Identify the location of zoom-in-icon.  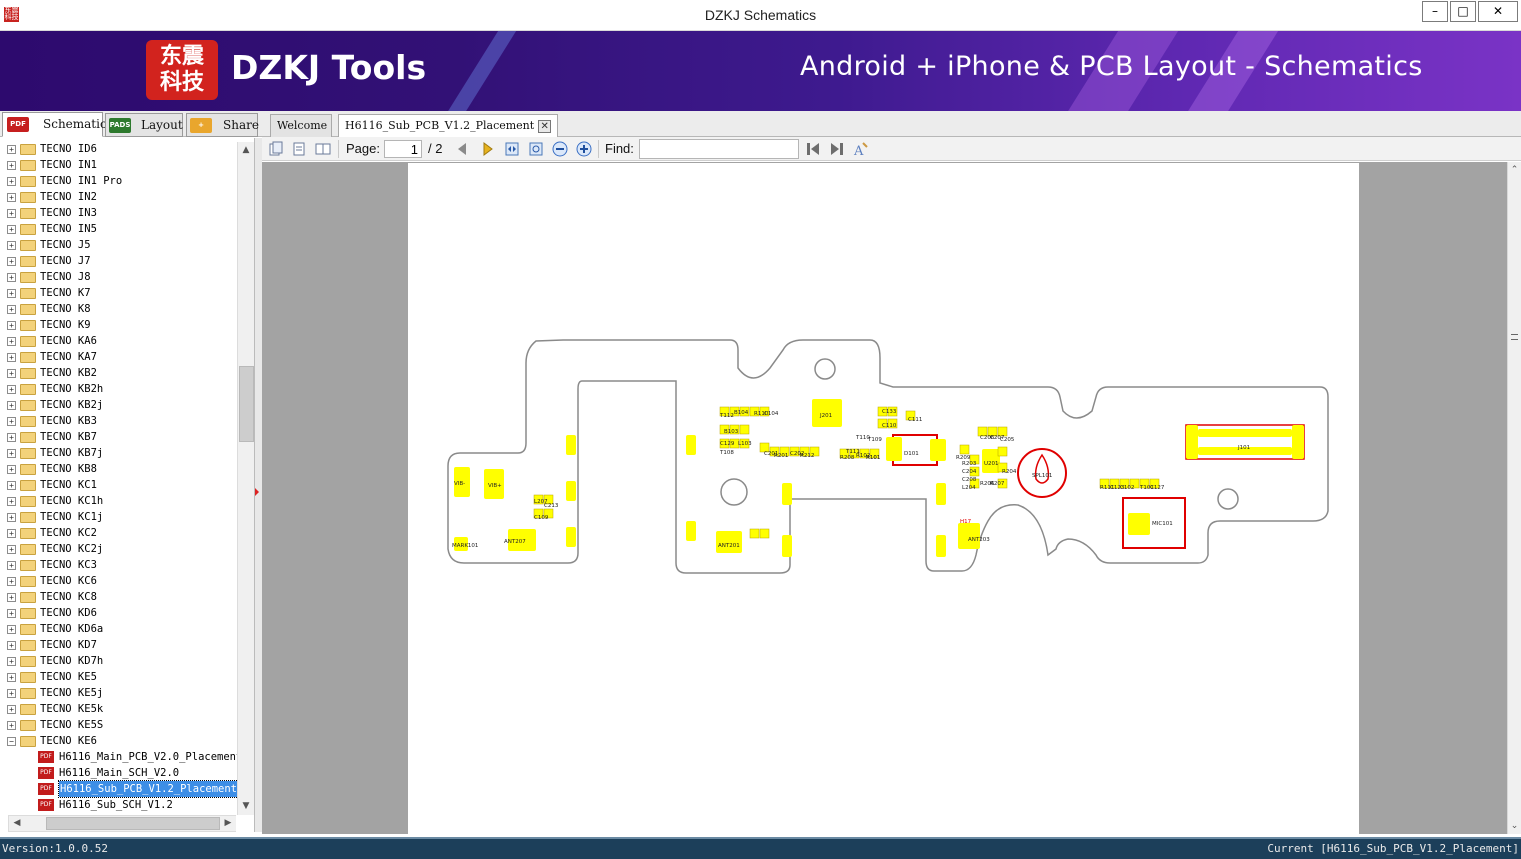
(584, 149).